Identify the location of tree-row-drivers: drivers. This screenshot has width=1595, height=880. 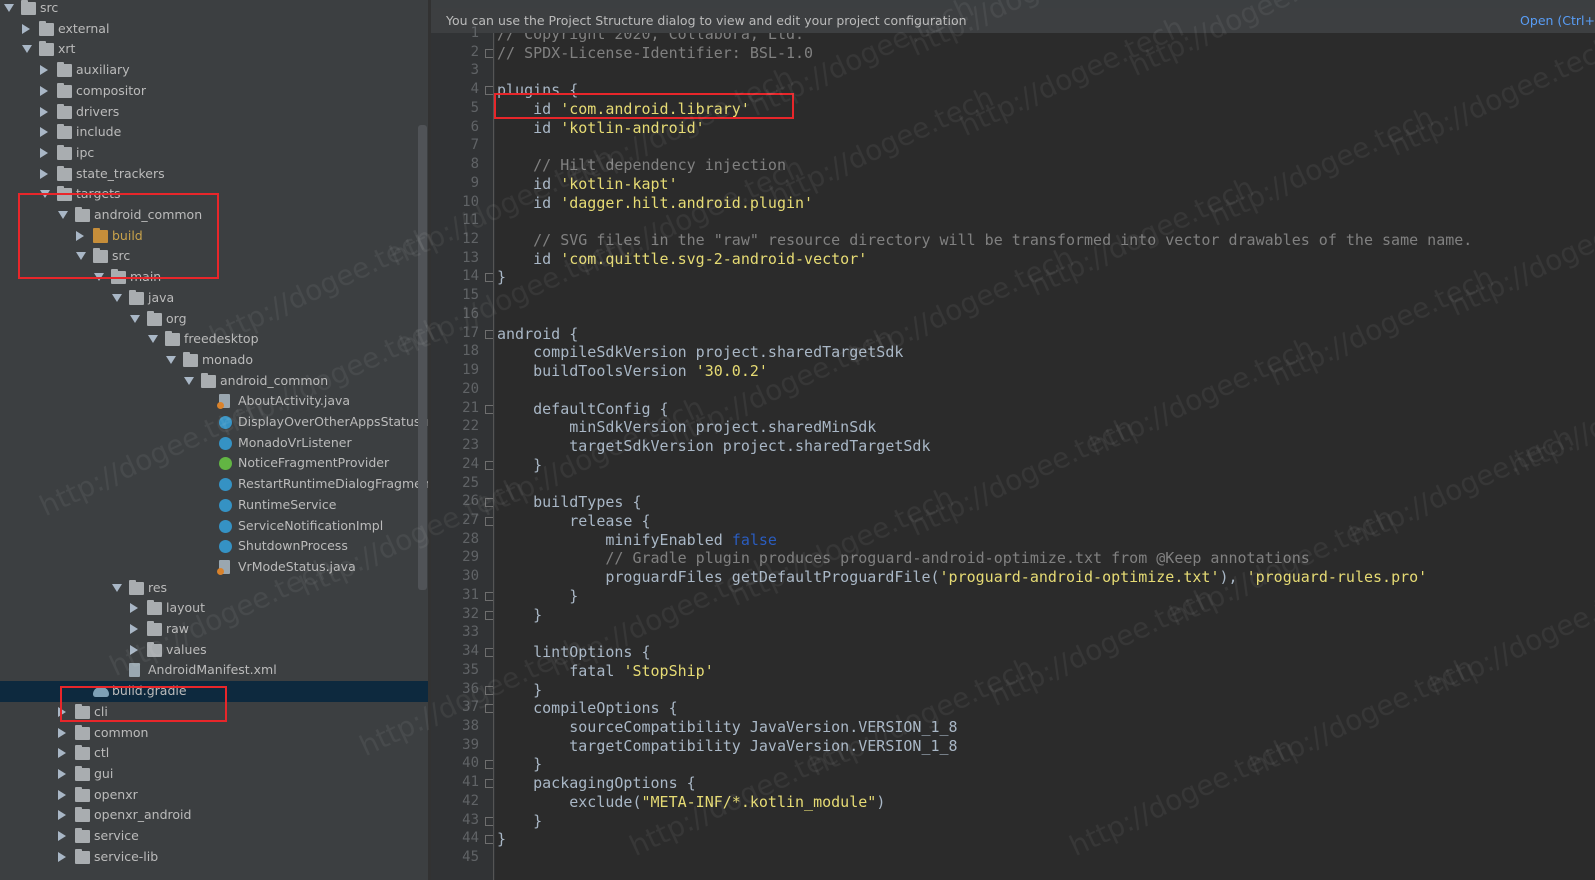
(217, 112).